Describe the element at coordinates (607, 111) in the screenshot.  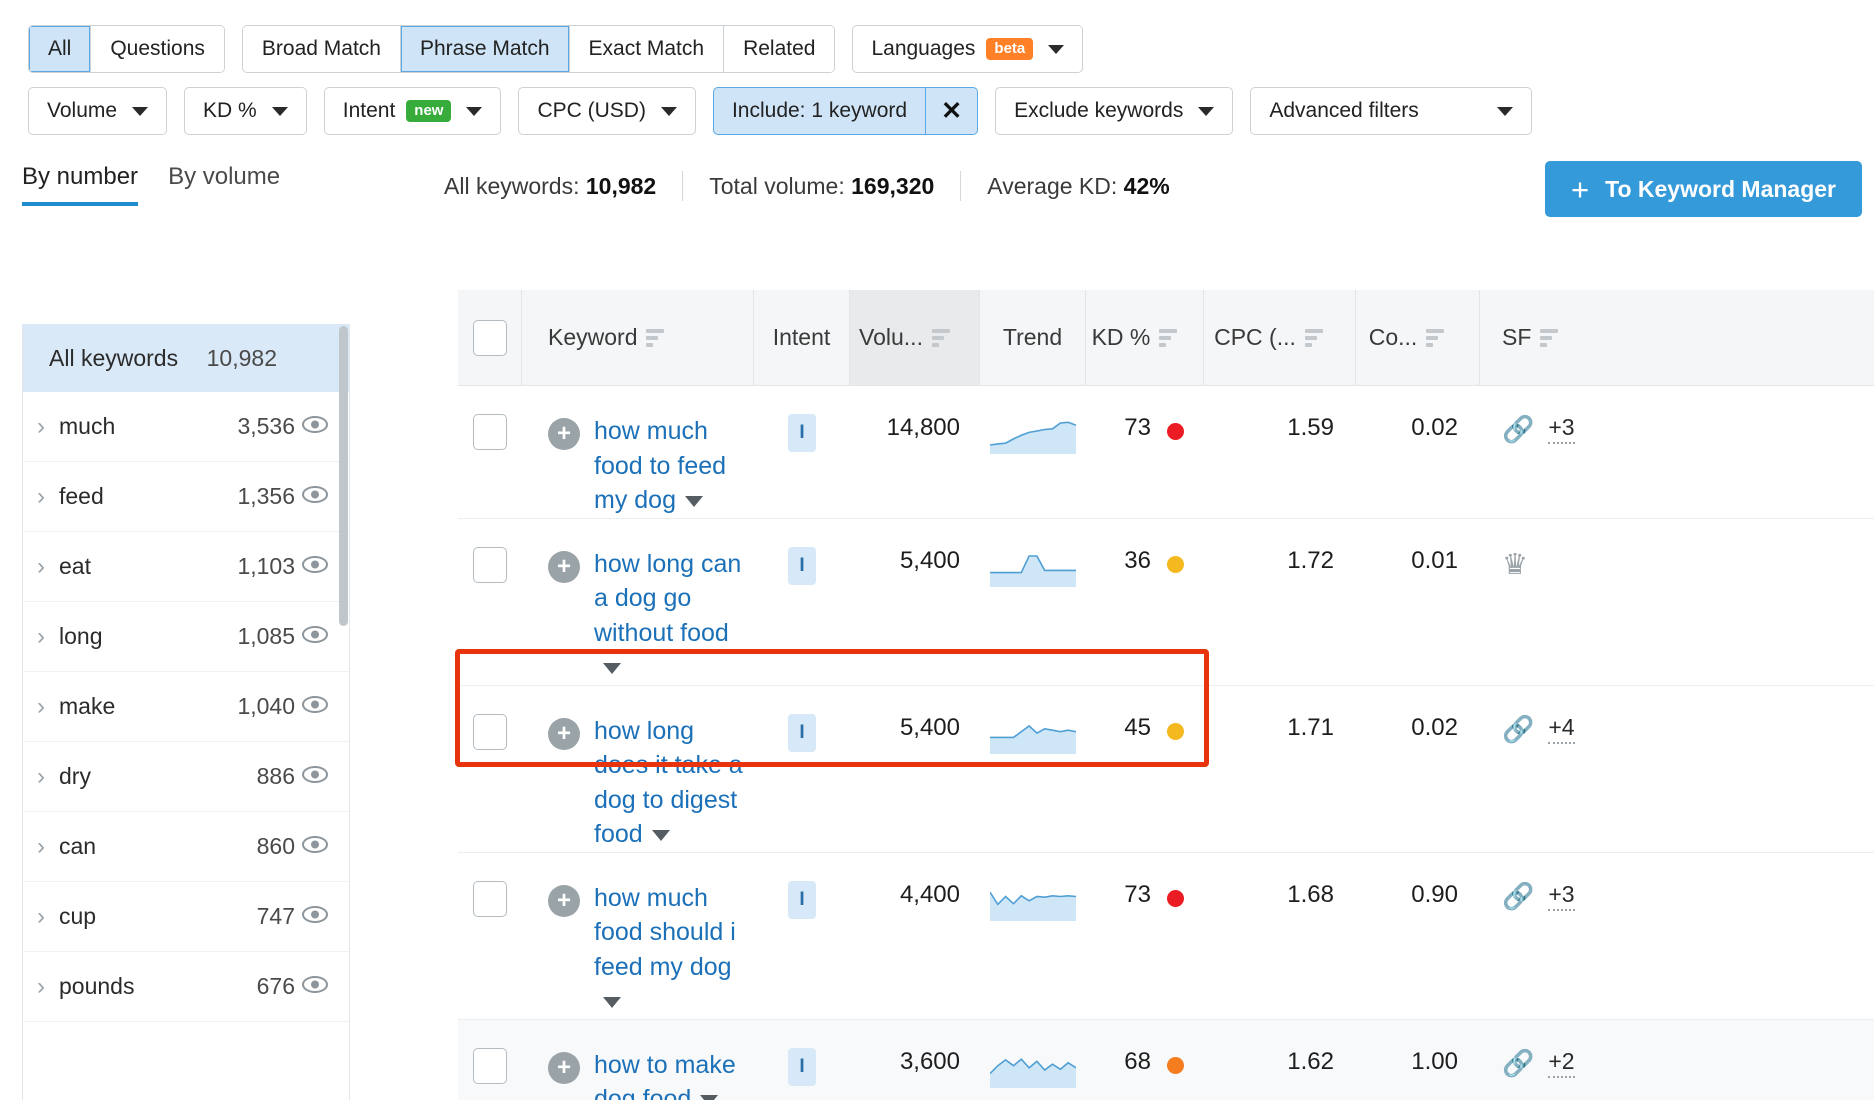
I see `cpc-filter: CPC (USD)` at that location.